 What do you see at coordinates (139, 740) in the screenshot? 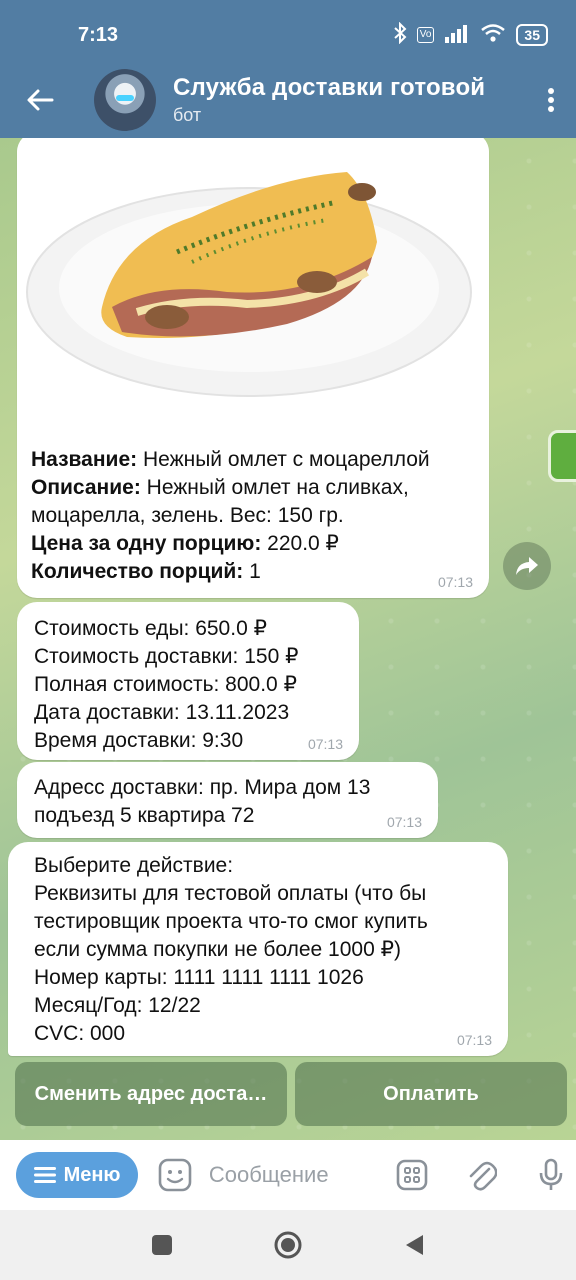
I see `delivery-time-line: Время доставки: 9:30` at bounding box center [139, 740].